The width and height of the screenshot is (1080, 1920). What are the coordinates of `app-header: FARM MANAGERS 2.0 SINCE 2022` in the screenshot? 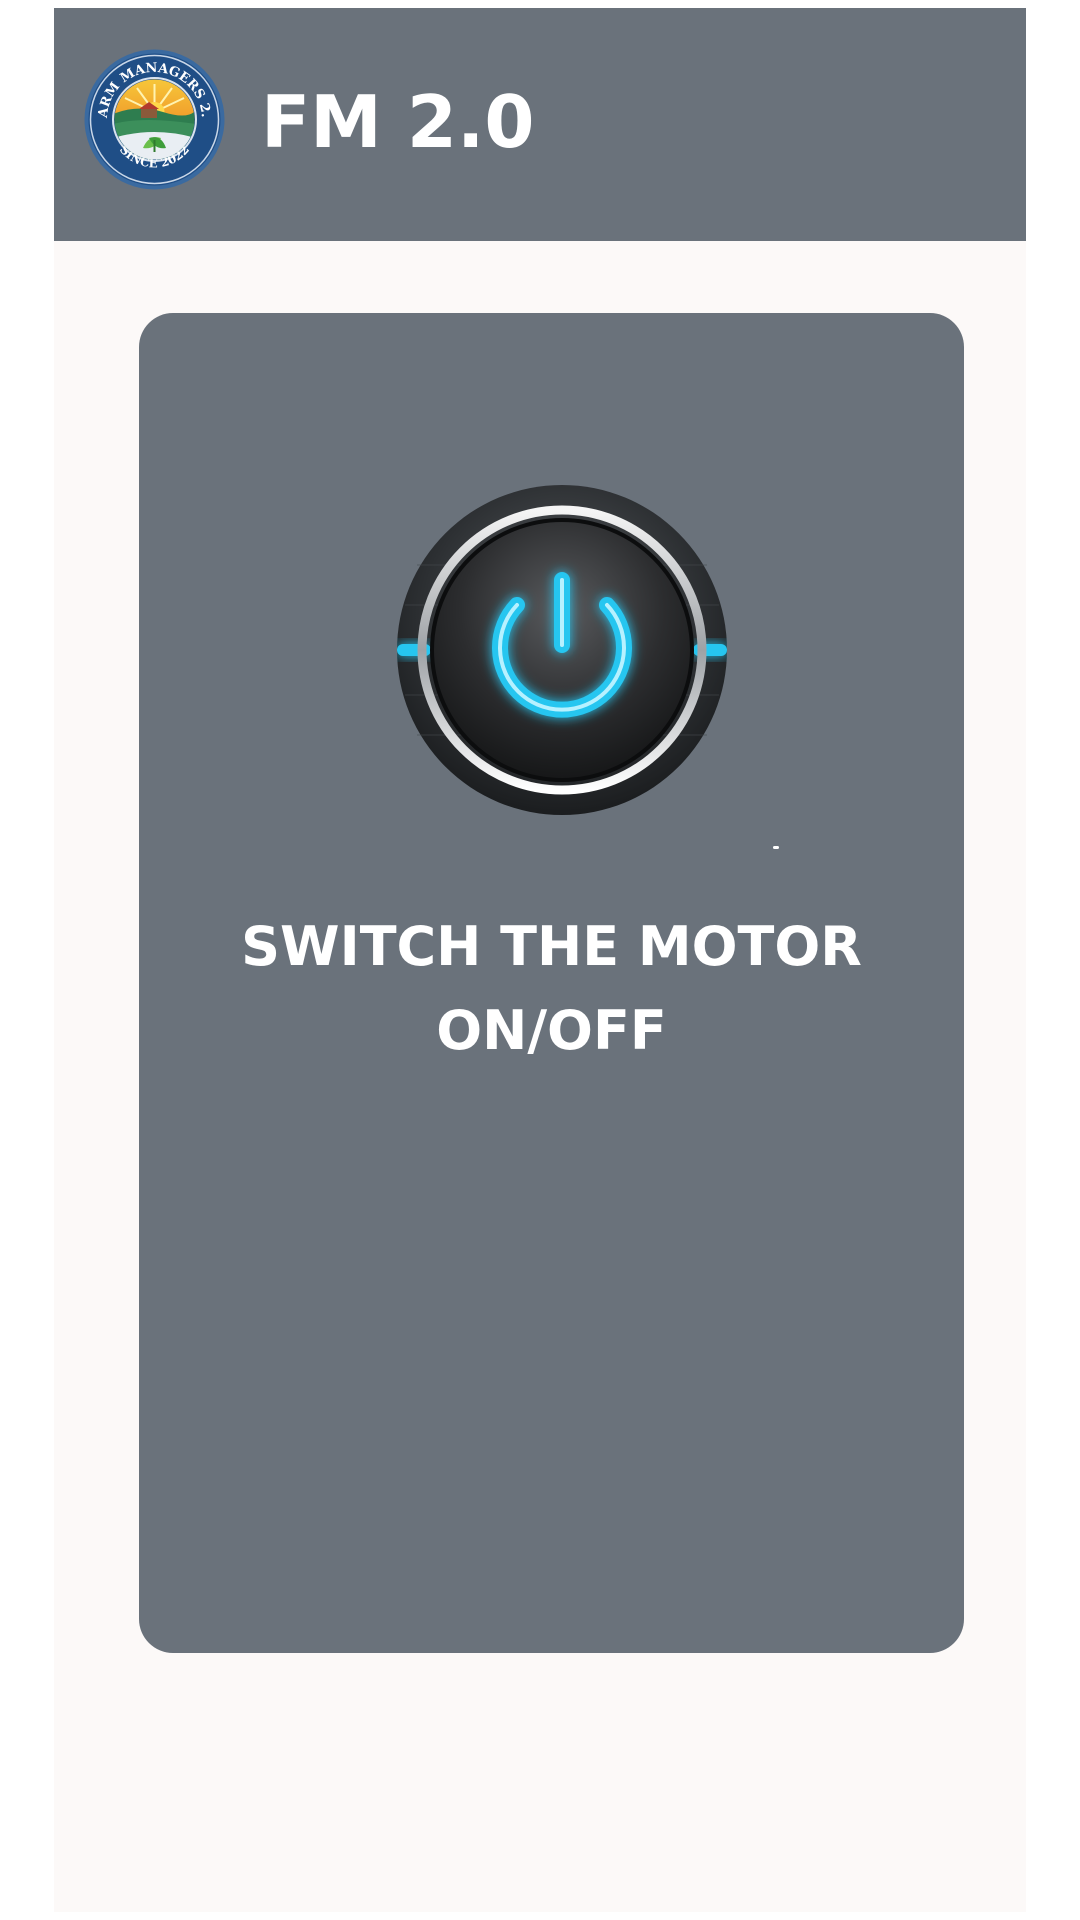 It's located at (540, 124).